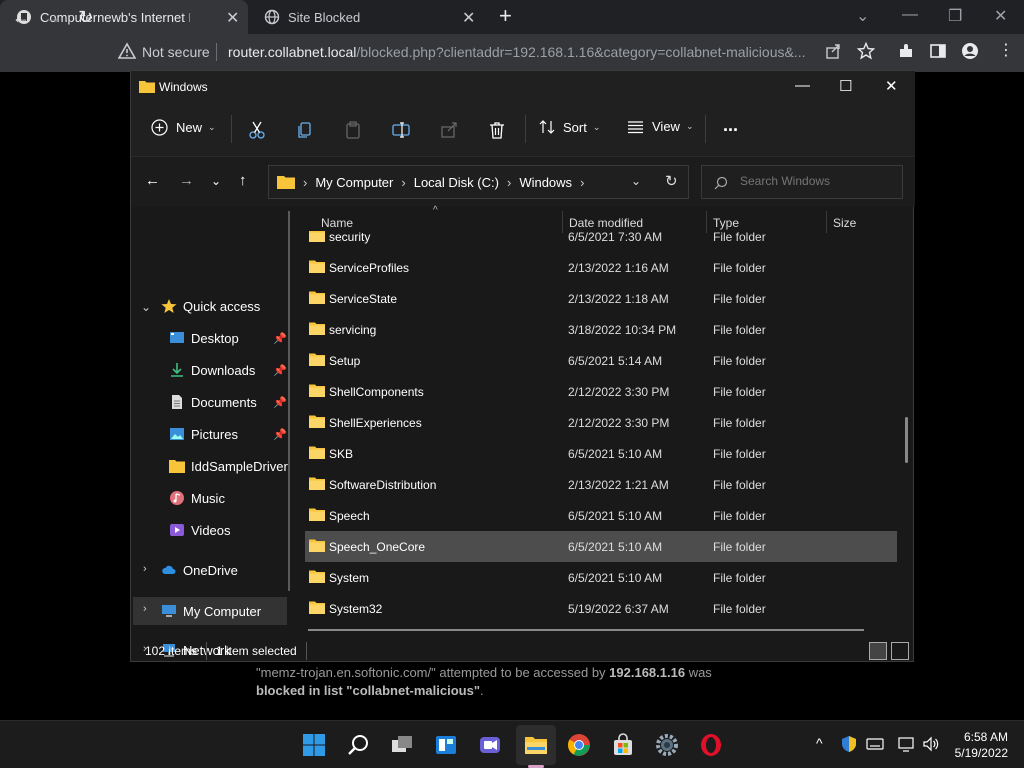 The image size is (1024, 768). What do you see at coordinates (199, 570) in the screenshot?
I see `nav-onedrive: OneDrive` at bounding box center [199, 570].